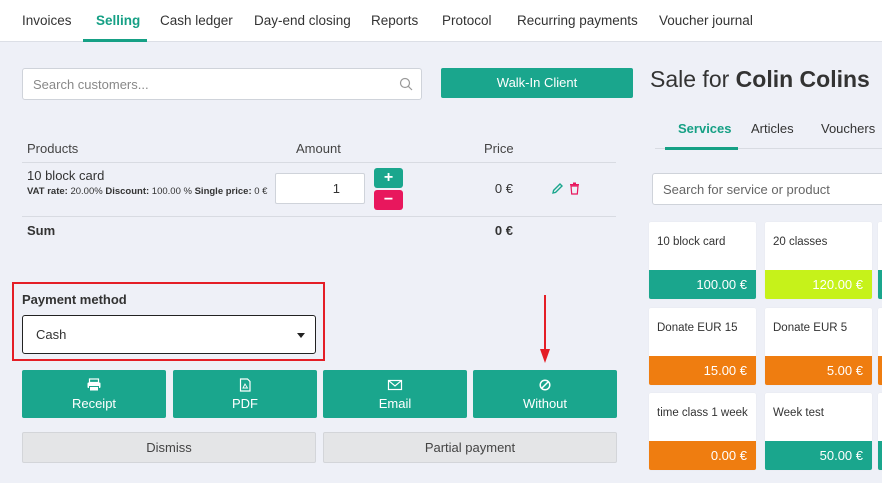  What do you see at coordinates (702, 284) in the screenshot?
I see `service-card-price: 100.00 €` at bounding box center [702, 284].